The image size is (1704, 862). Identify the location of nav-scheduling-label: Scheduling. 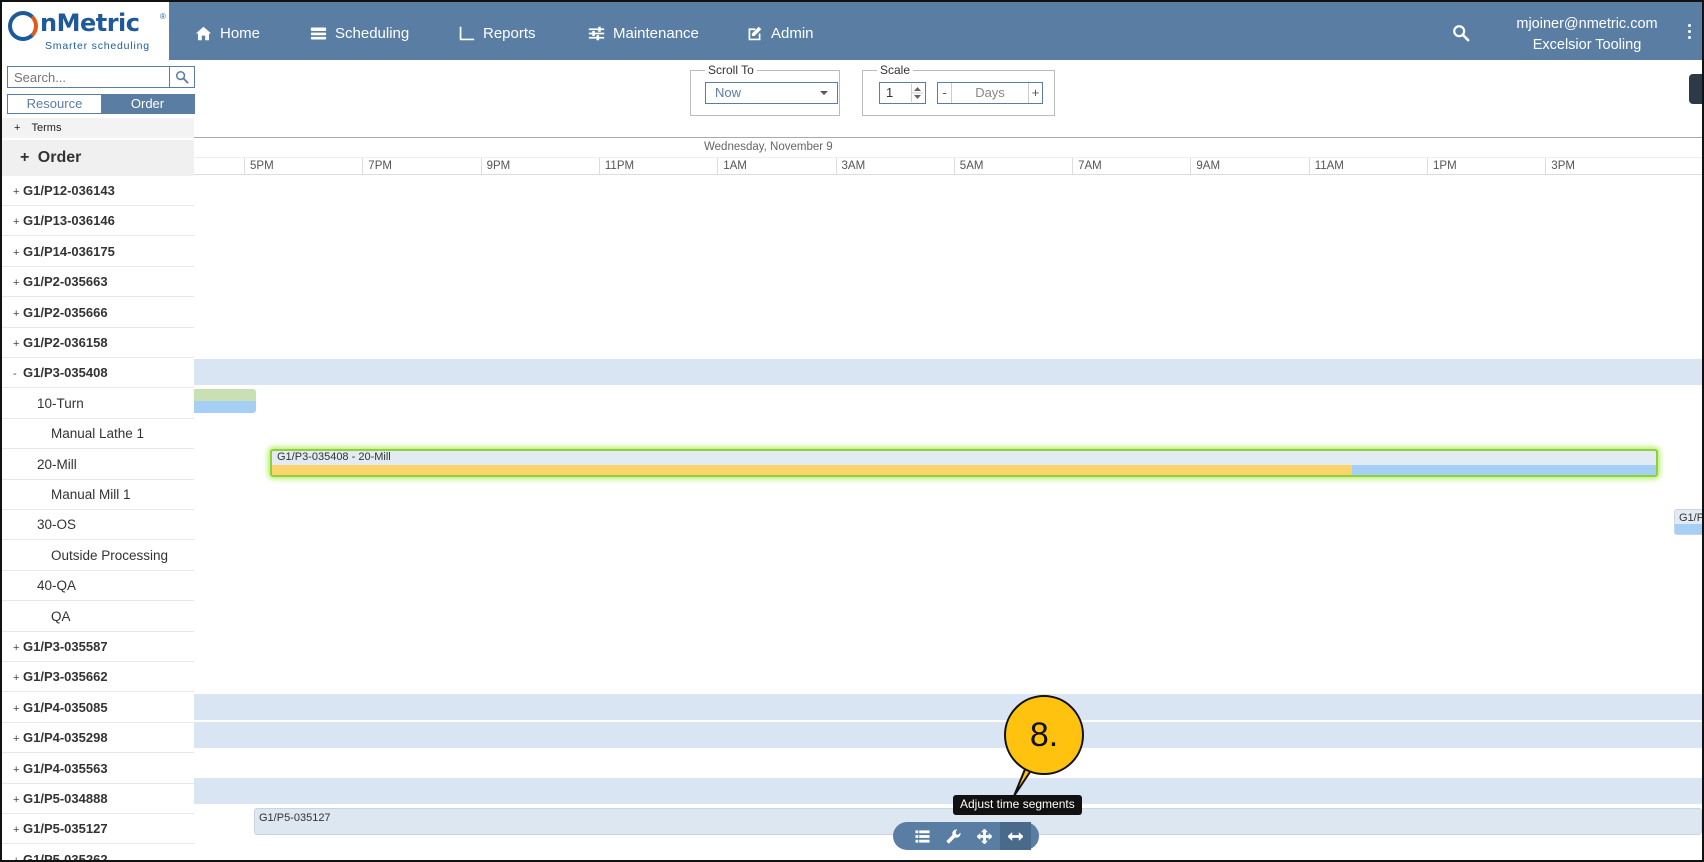
(372, 33).